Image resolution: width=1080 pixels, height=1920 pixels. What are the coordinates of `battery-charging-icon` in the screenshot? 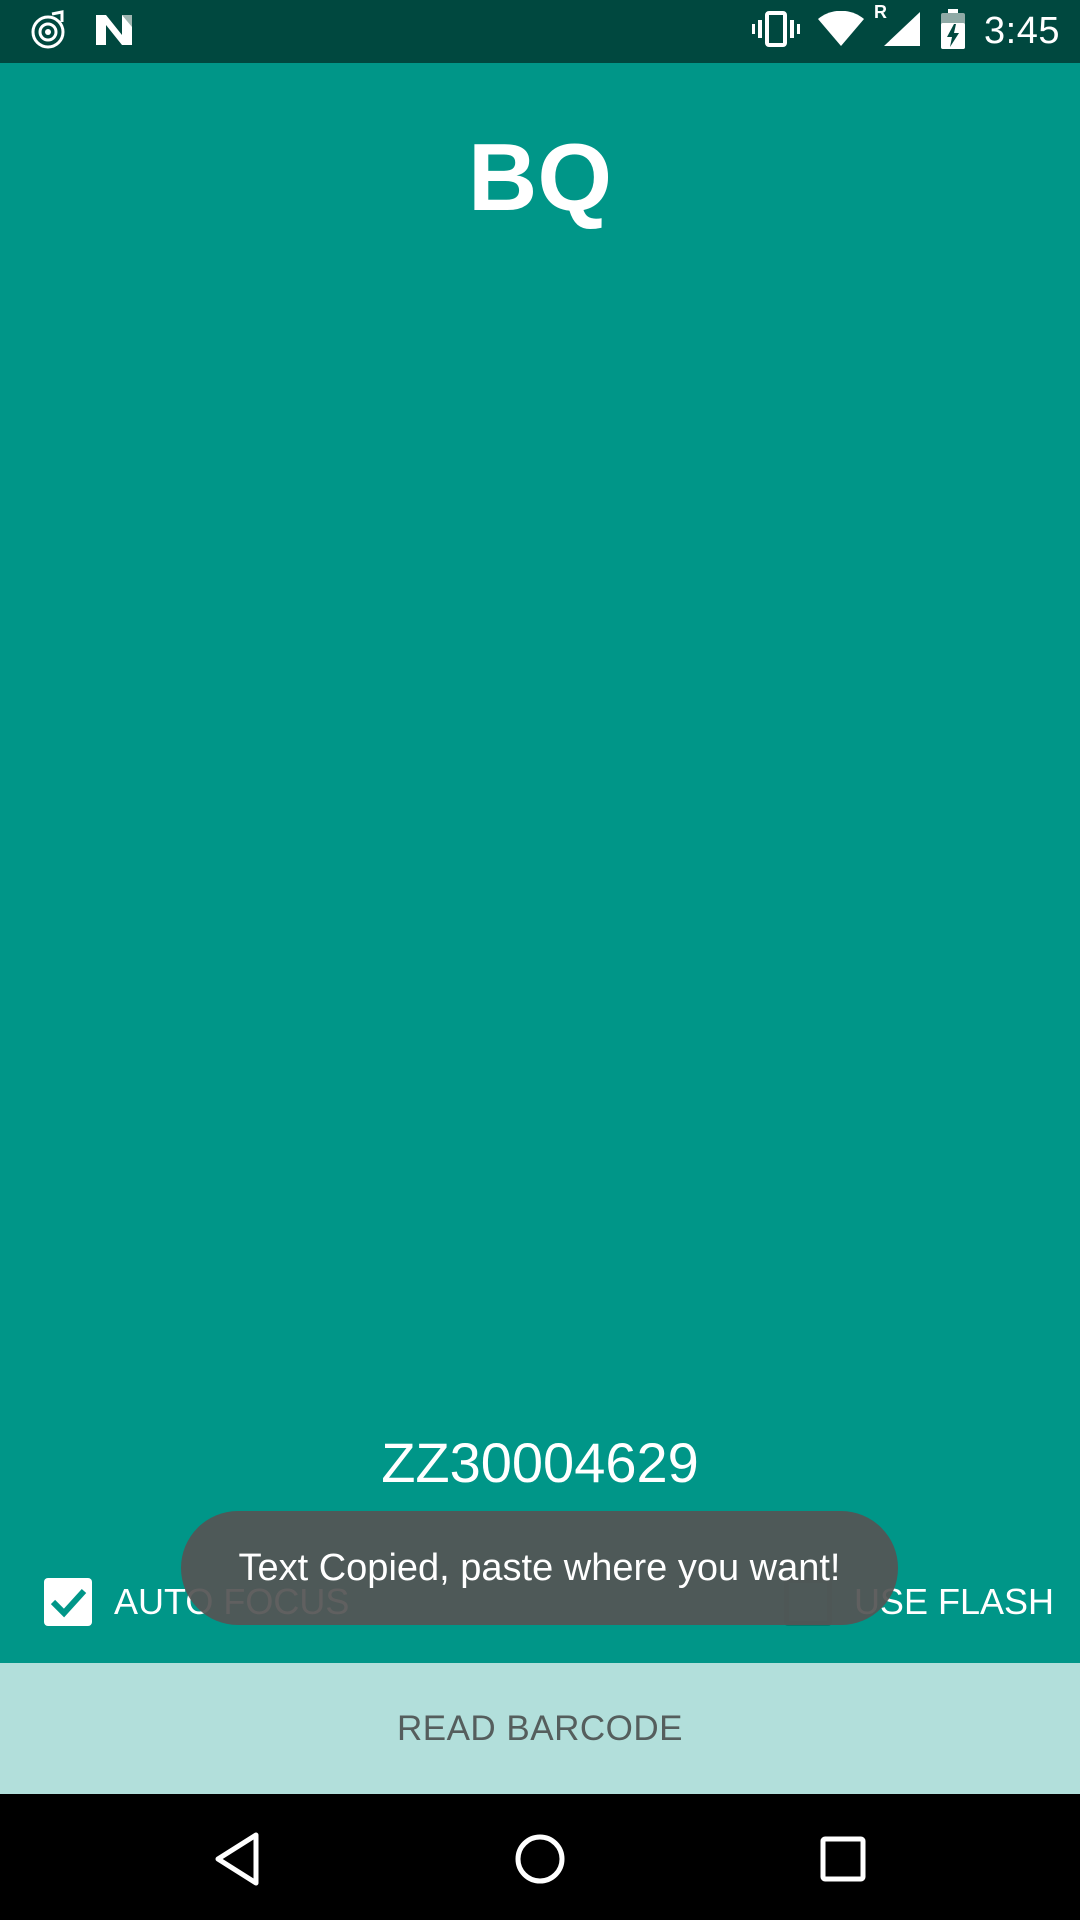 It's located at (953, 31).